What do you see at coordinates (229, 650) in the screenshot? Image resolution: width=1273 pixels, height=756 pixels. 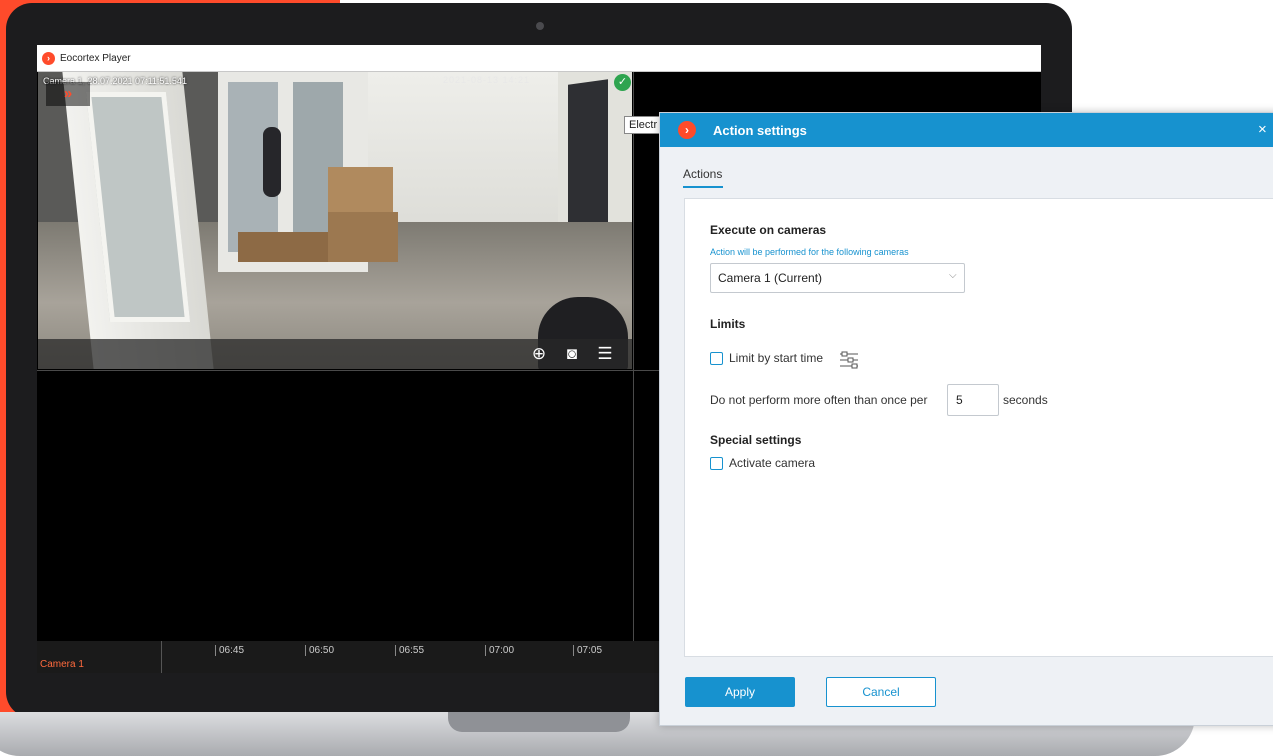 I see `timeline-tick: 06:45` at bounding box center [229, 650].